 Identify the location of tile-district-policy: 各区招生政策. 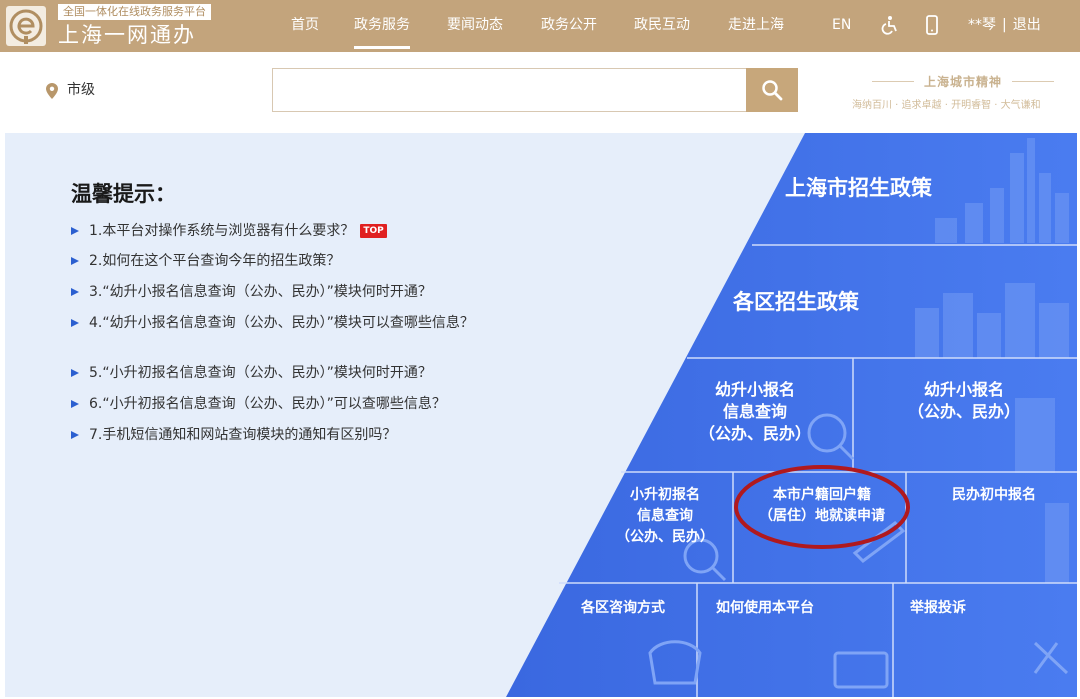
(796, 302).